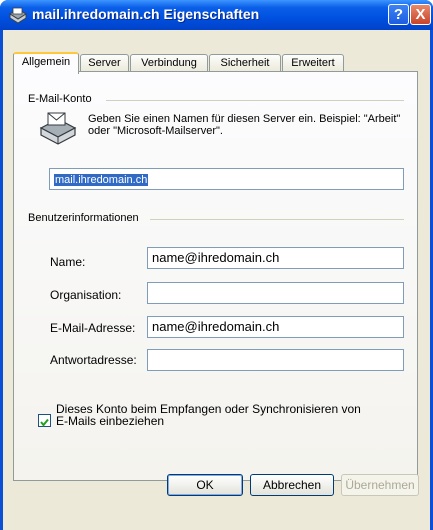  What do you see at coordinates (245, 63) in the screenshot?
I see `tab-sicherheit: Sicherheit` at bounding box center [245, 63].